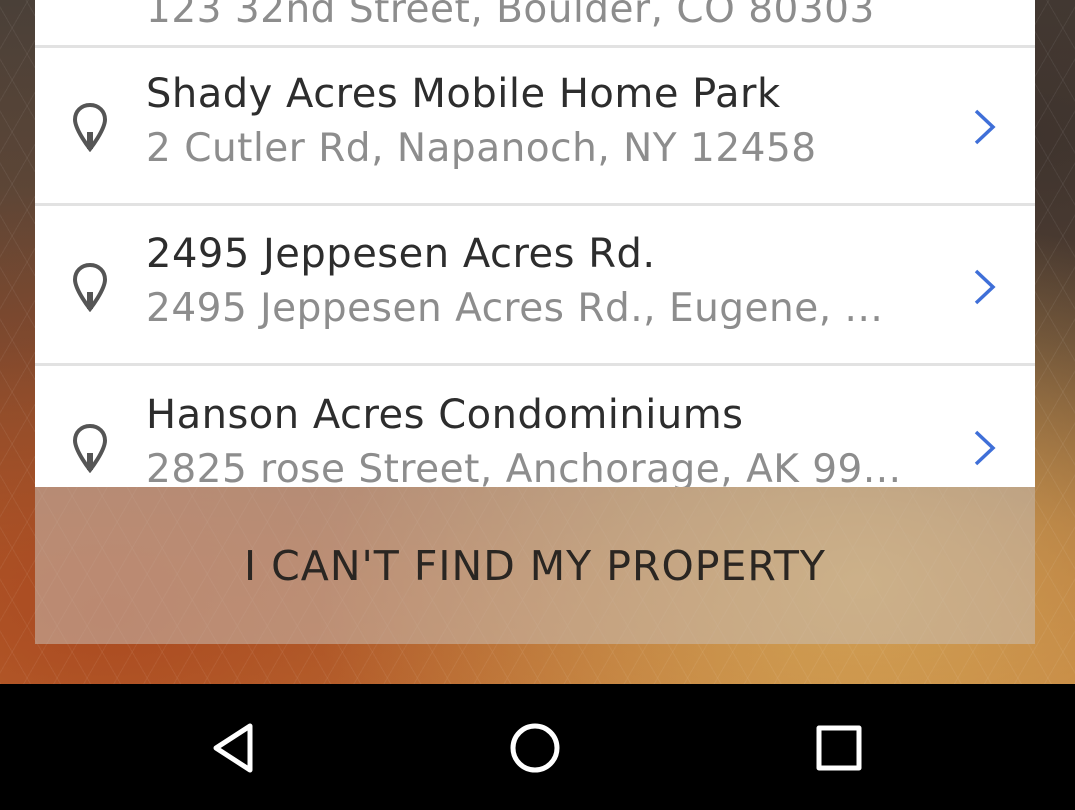 The width and height of the screenshot is (1075, 810). Describe the element at coordinates (445, 415) in the screenshot. I see `list-item-title: Hanson Acres Condominiums` at that location.